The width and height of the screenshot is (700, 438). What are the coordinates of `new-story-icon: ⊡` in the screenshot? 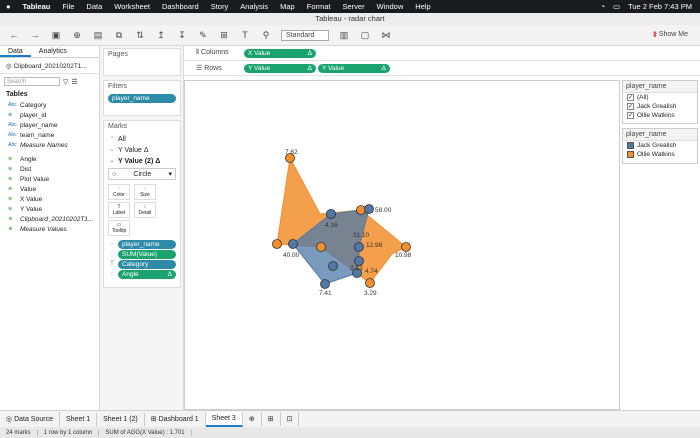 It's located at (290, 419).